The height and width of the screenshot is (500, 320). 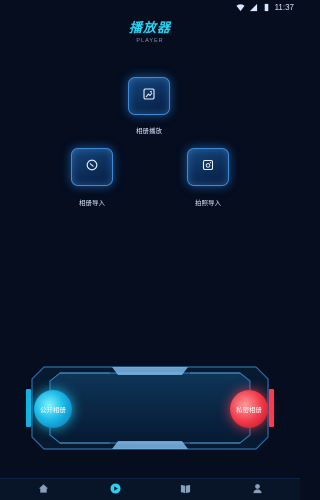 I want to click on camera-import-button, so click(x=208, y=167).